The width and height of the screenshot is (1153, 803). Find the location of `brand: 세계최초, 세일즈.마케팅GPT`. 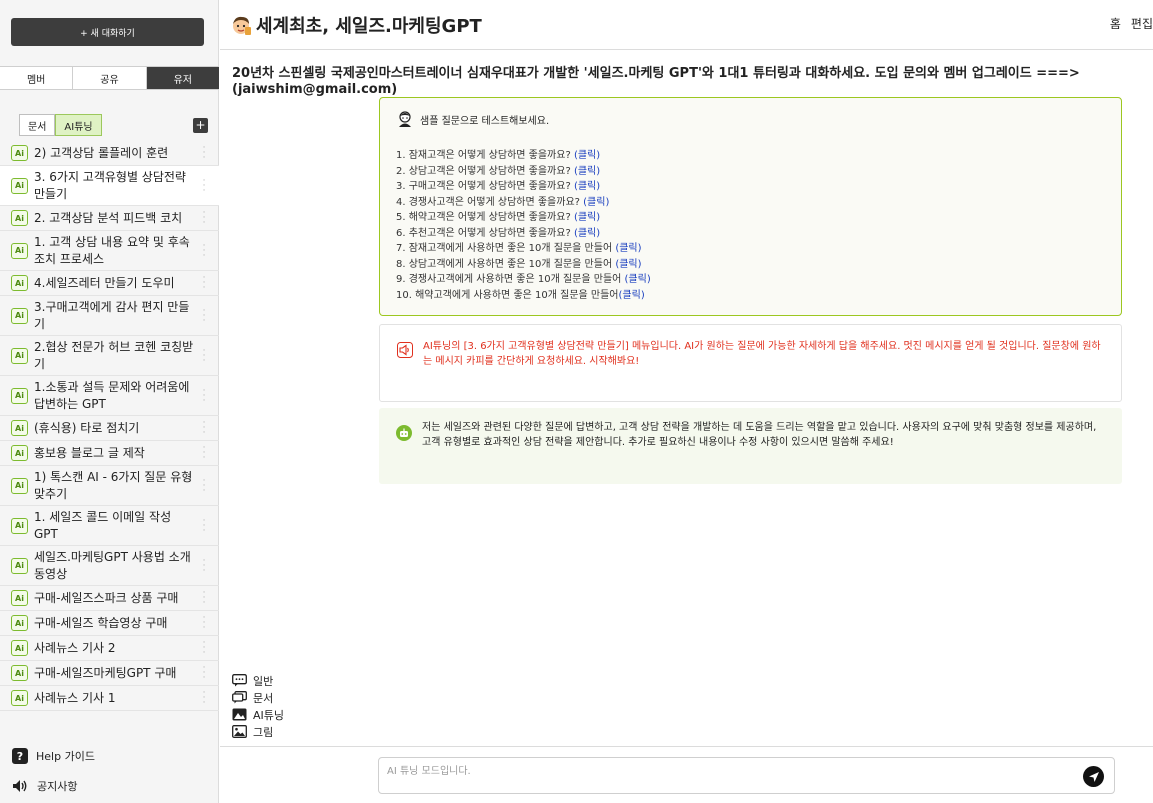

brand: 세계최초, 세일즈.마케팅GPT is located at coordinates (356, 25).